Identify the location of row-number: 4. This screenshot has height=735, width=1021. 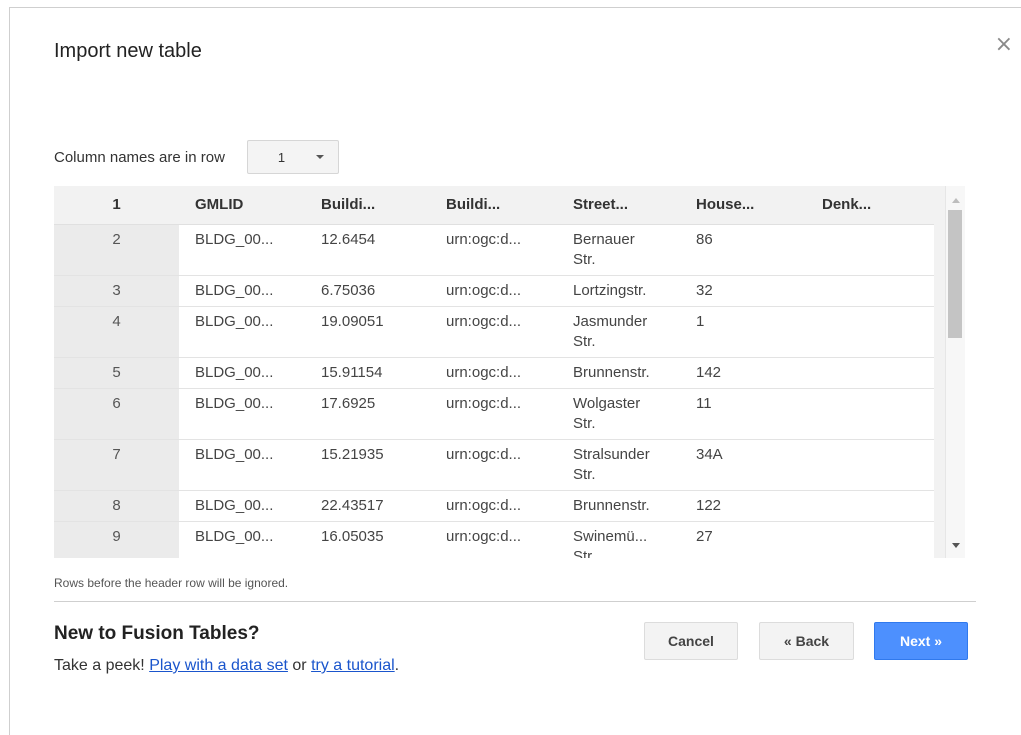
(116, 332).